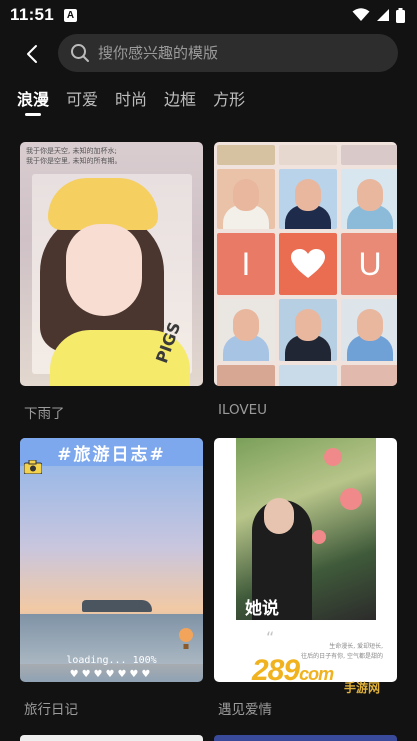 The image size is (417, 741). Describe the element at coordinates (80, 53) in the screenshot. I see `search-icon` at that location.